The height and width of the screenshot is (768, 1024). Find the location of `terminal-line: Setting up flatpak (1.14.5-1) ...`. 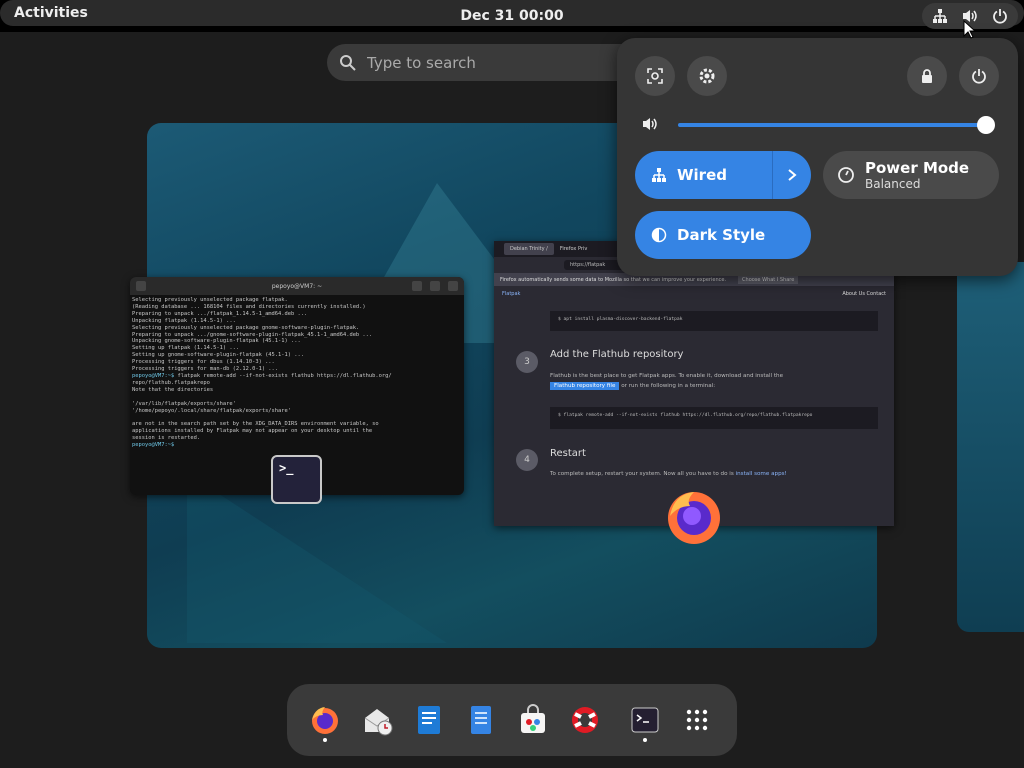

terminal-line: Setting up flatpak (1.14.5-1) ... is located at coordinates (186, 348).